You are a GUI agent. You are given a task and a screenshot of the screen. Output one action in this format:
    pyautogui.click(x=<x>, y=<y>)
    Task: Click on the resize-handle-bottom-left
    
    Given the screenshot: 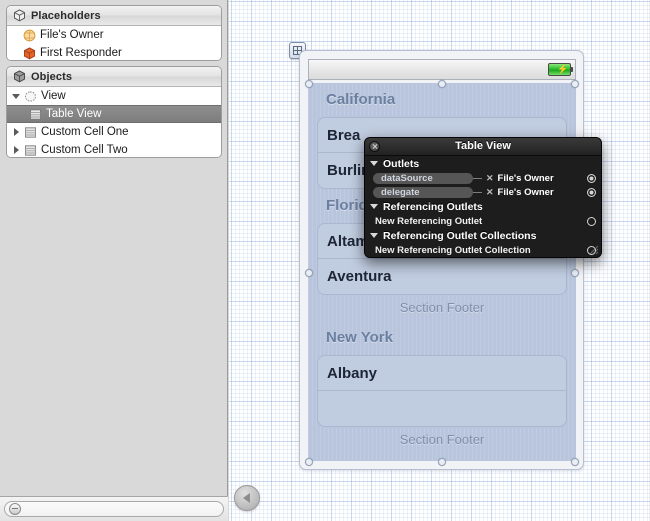 What is the action you would take?
    pyautogui.click(x=309, y=462)
    